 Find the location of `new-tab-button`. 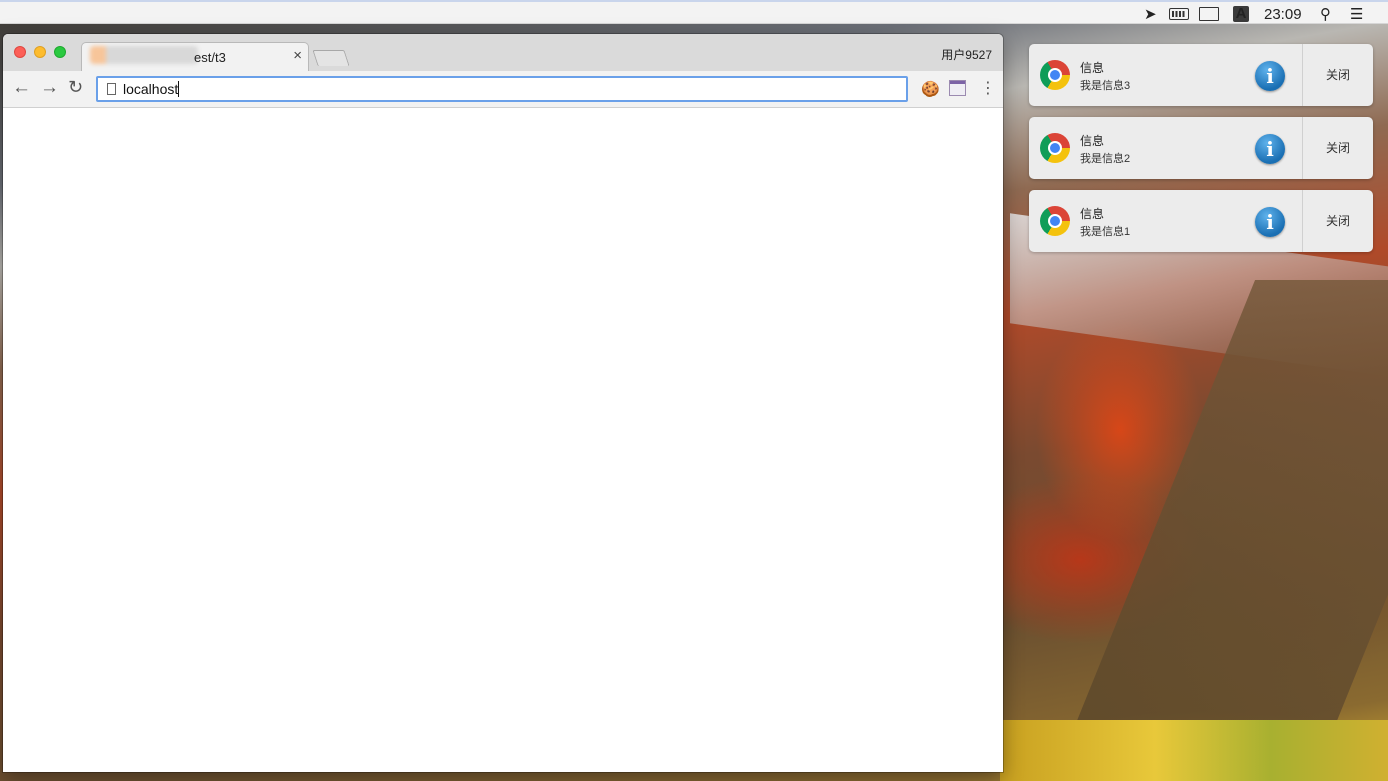

new-tab-button is located at coordinates (331, 58).